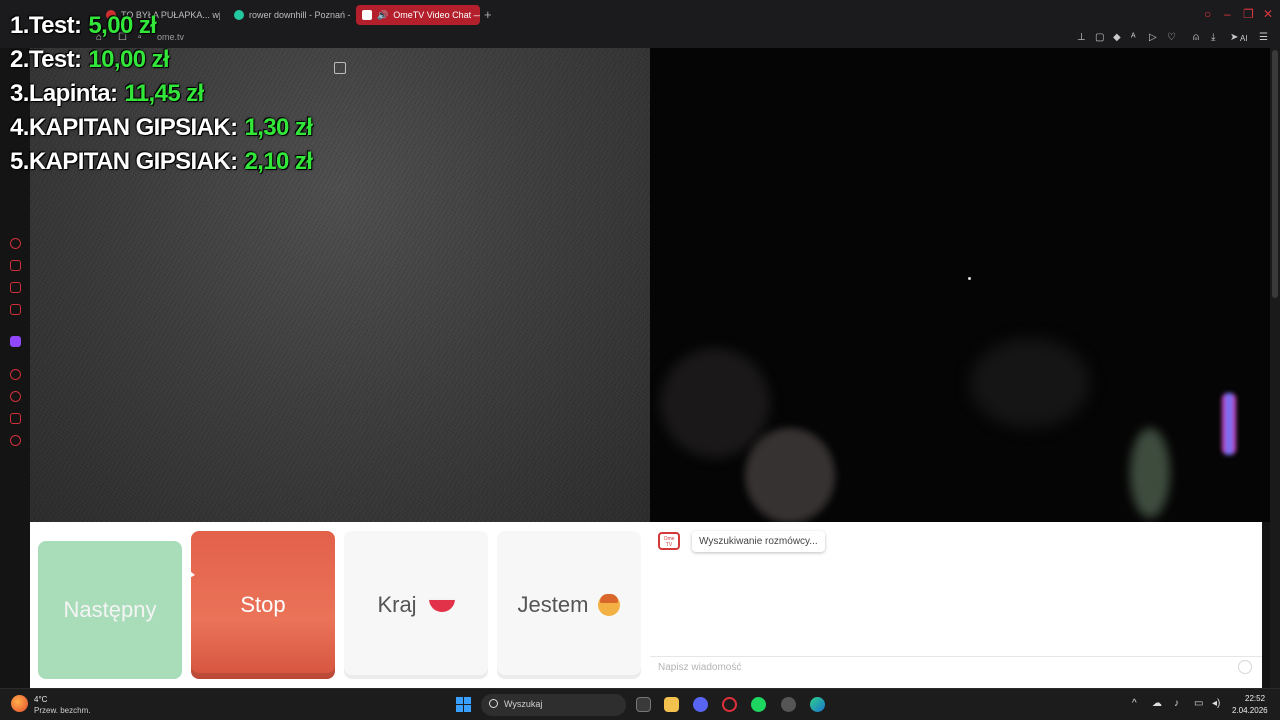  What do you see at coordinates (278, 127) in the screenshot?
I see `donation-amount: 1,30 zł` at bounding box center [278, 127].